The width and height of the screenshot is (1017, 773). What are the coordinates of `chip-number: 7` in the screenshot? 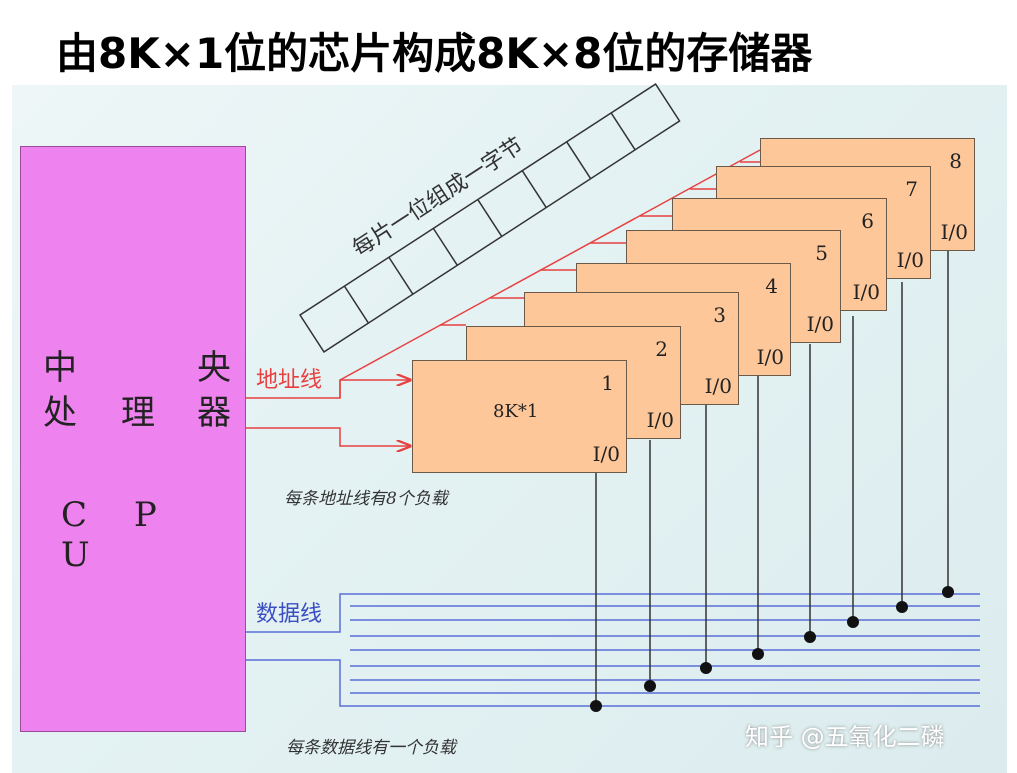 It's located at (911, 189).